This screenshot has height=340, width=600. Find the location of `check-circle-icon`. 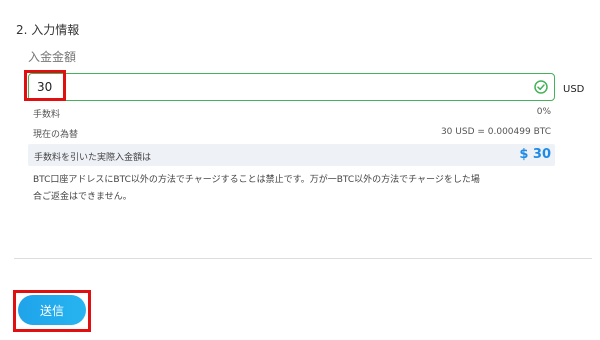

check-circle-icon is located at coordinates (541, 87).